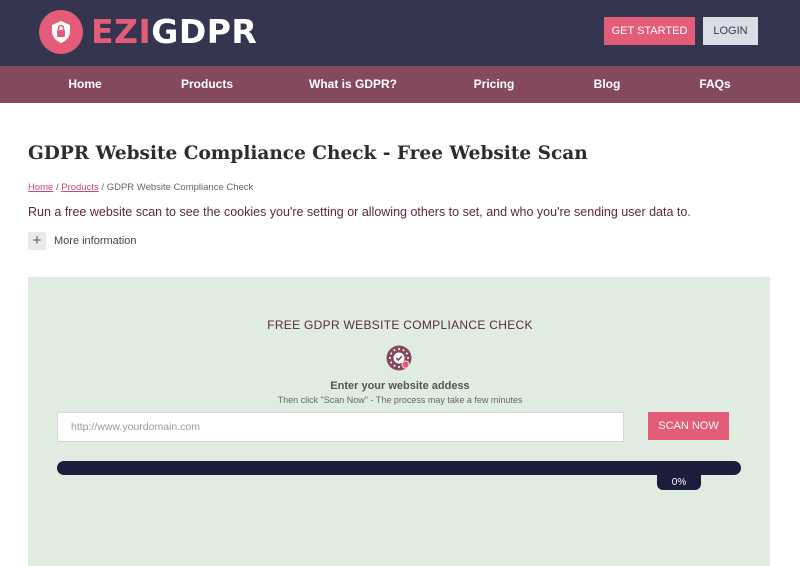 The width and height of the screenshot is (800, 566). What do you see at coordinates (400, 33) in the screenshot?
I see `site-header: EZIGDPR GET STARTED LOGIN` at bounding box center [400, 33].